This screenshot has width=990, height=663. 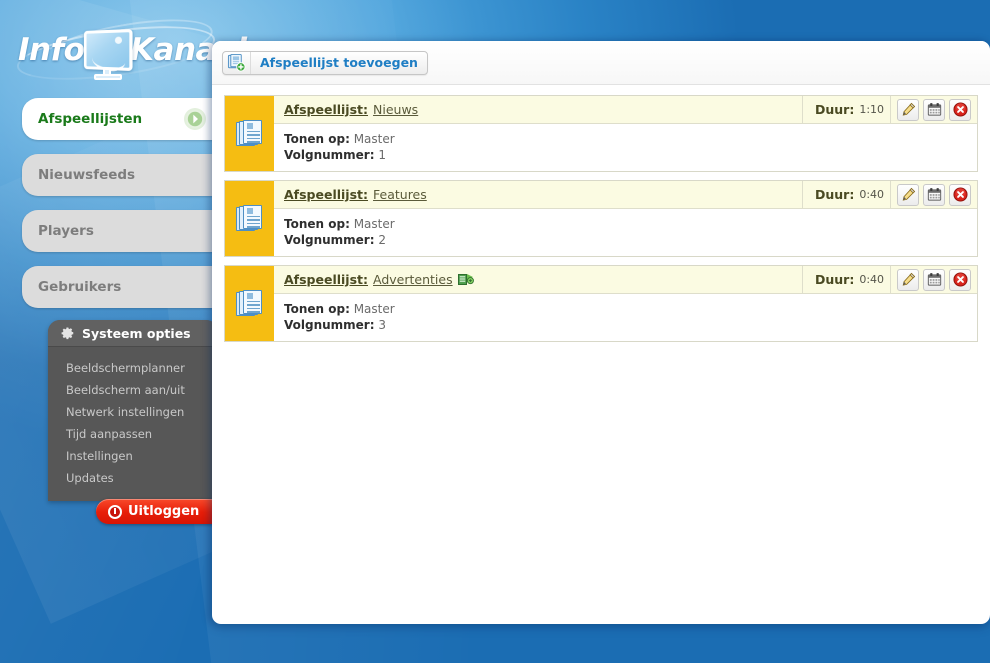 What do you see at coordinates (465, 279) in the screenshot?
I see `green-calendar-icon` at bounding box center [465, 279].